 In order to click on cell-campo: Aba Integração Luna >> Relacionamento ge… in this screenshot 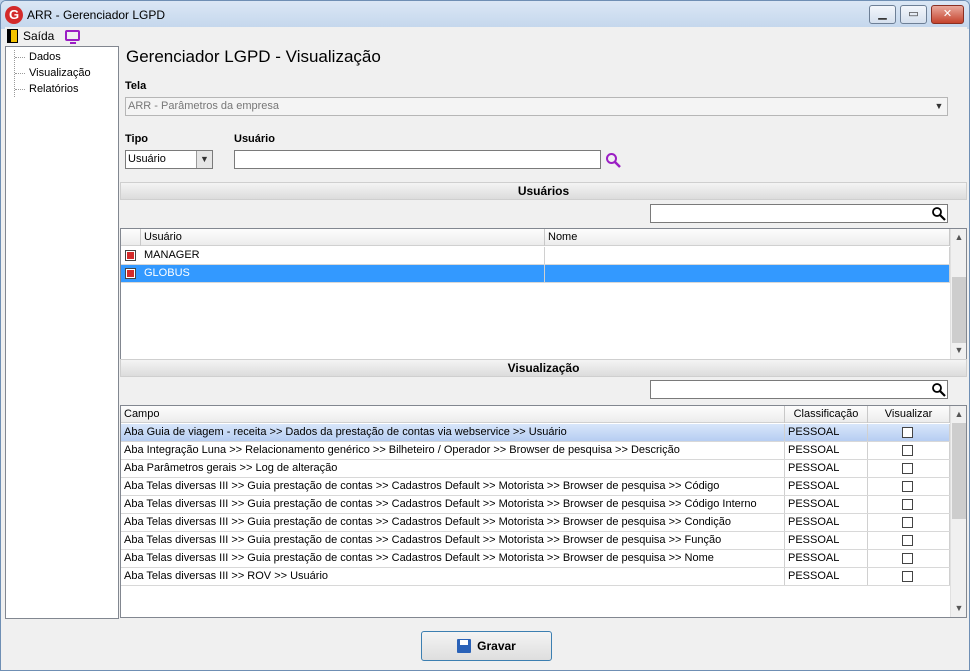, I will do `click(453, 450)`.